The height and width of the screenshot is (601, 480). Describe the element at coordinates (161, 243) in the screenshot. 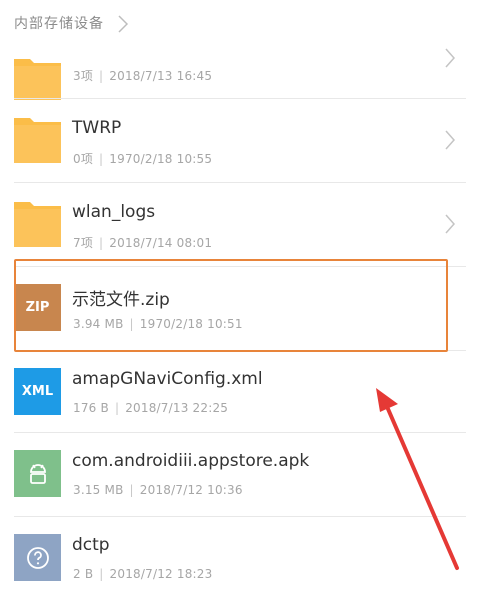

I see `file-date: 2018/7/14 08:01` at that location.